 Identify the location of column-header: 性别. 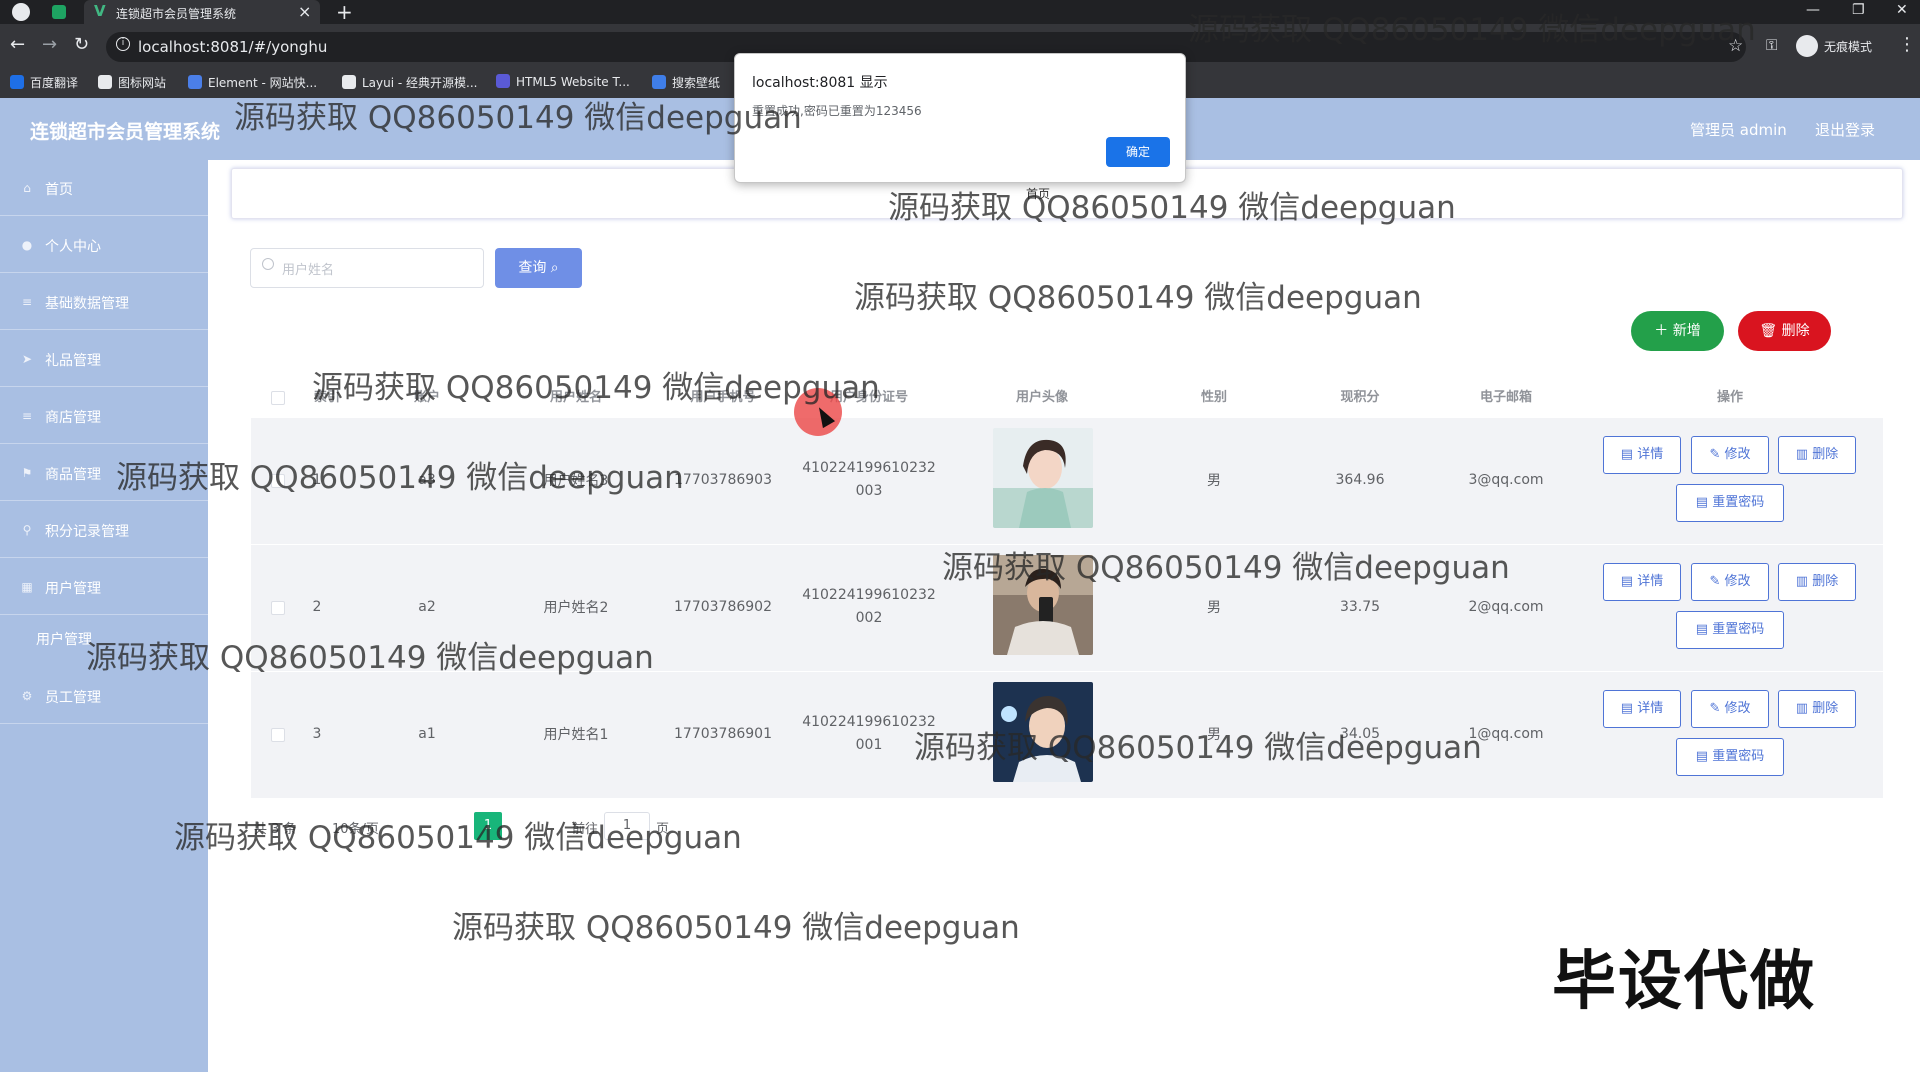
(1214, 397).